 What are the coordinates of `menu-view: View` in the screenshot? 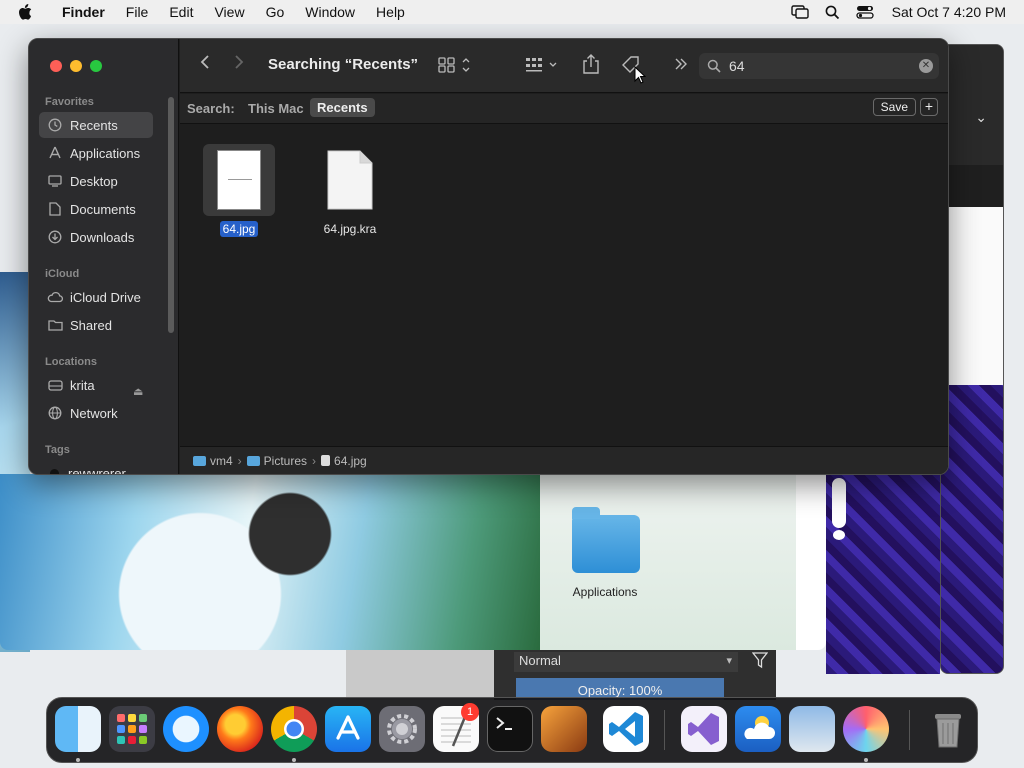 It's located at (229, 12).